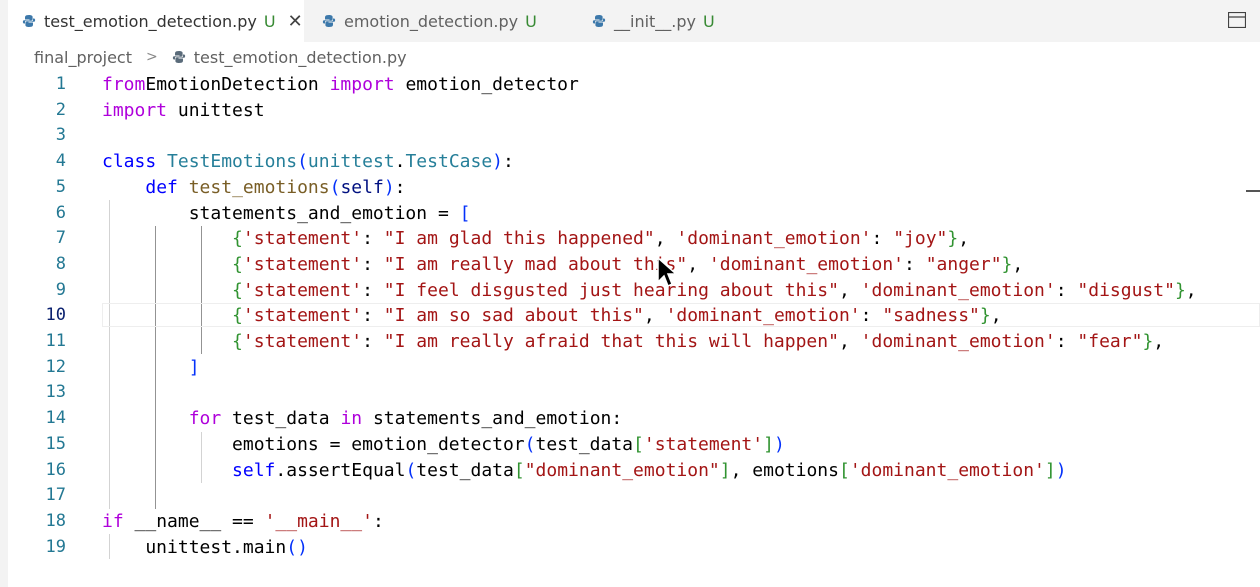 The width and height of the screenshot is (1260, 587). I want to click on line-number: 7, so click(60, 238).